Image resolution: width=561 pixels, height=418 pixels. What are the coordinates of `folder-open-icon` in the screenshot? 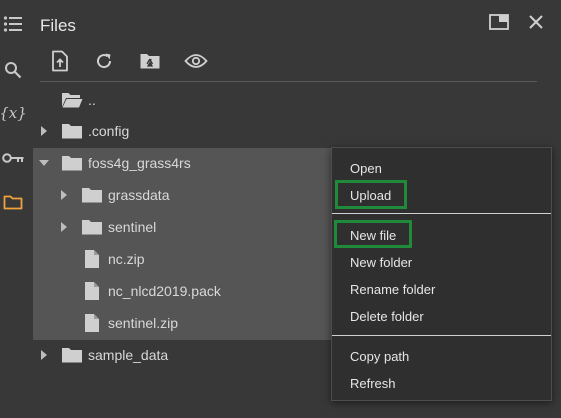 It's located at (72, 100).